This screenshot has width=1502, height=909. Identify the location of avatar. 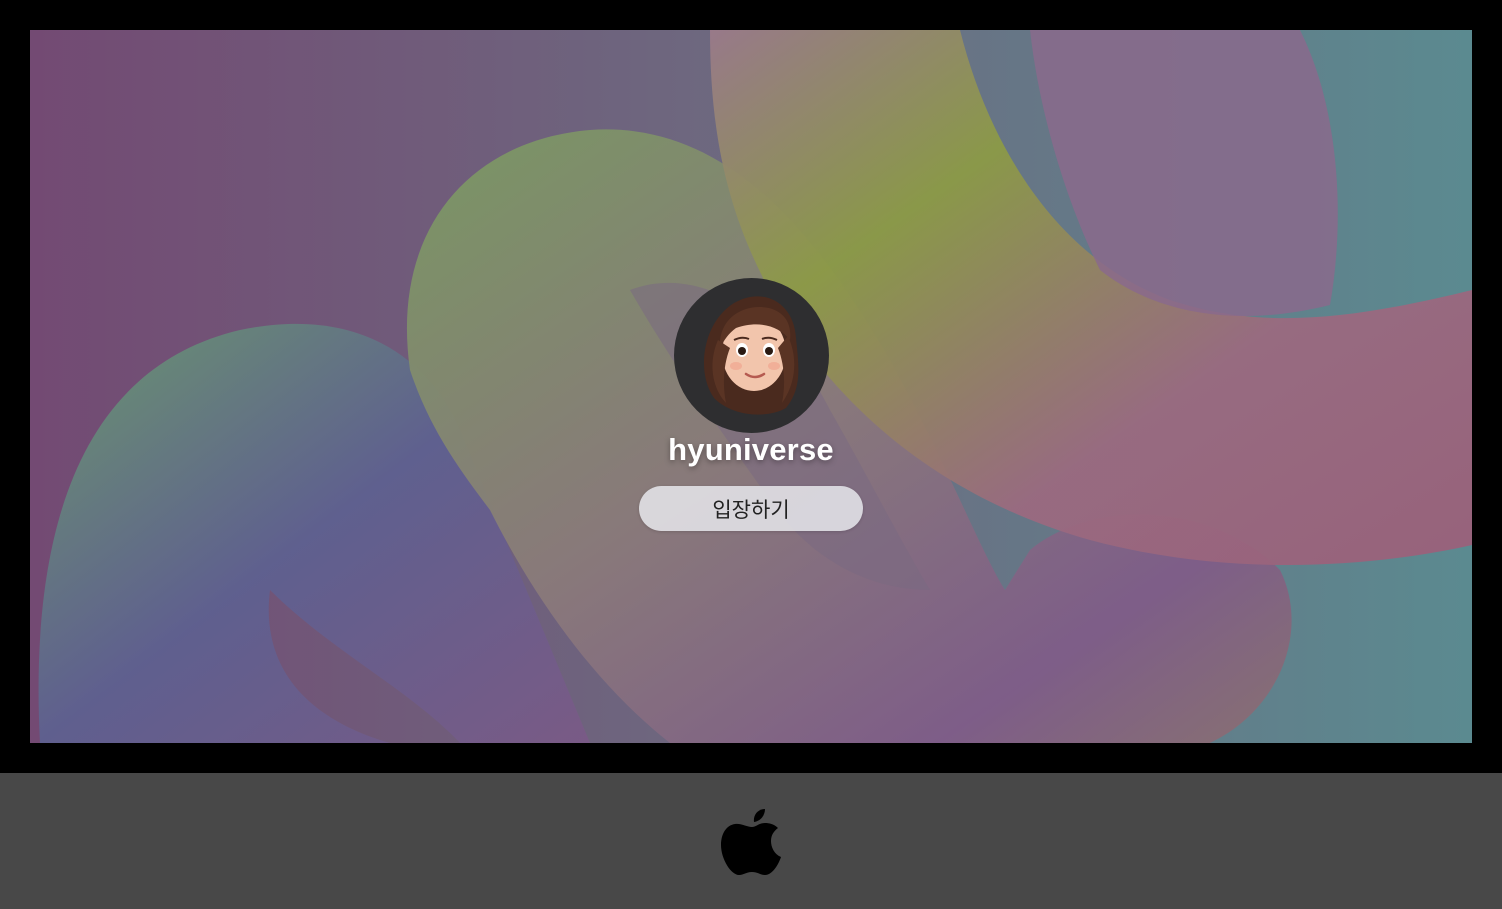
(751, 355).